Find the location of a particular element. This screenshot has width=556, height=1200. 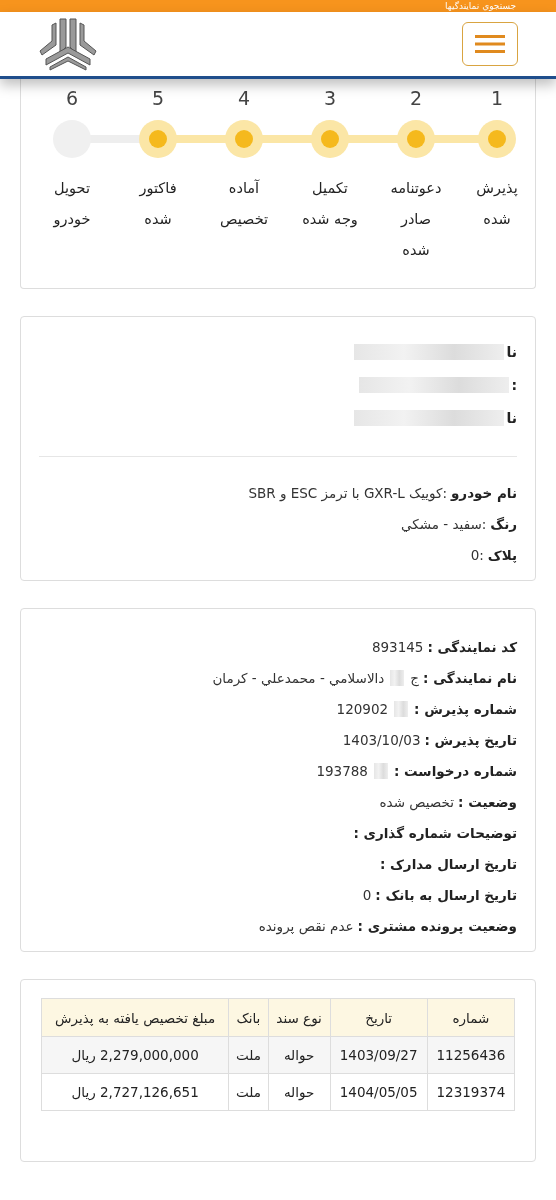

field-value: 193788 is located at coordinates (342, 770).